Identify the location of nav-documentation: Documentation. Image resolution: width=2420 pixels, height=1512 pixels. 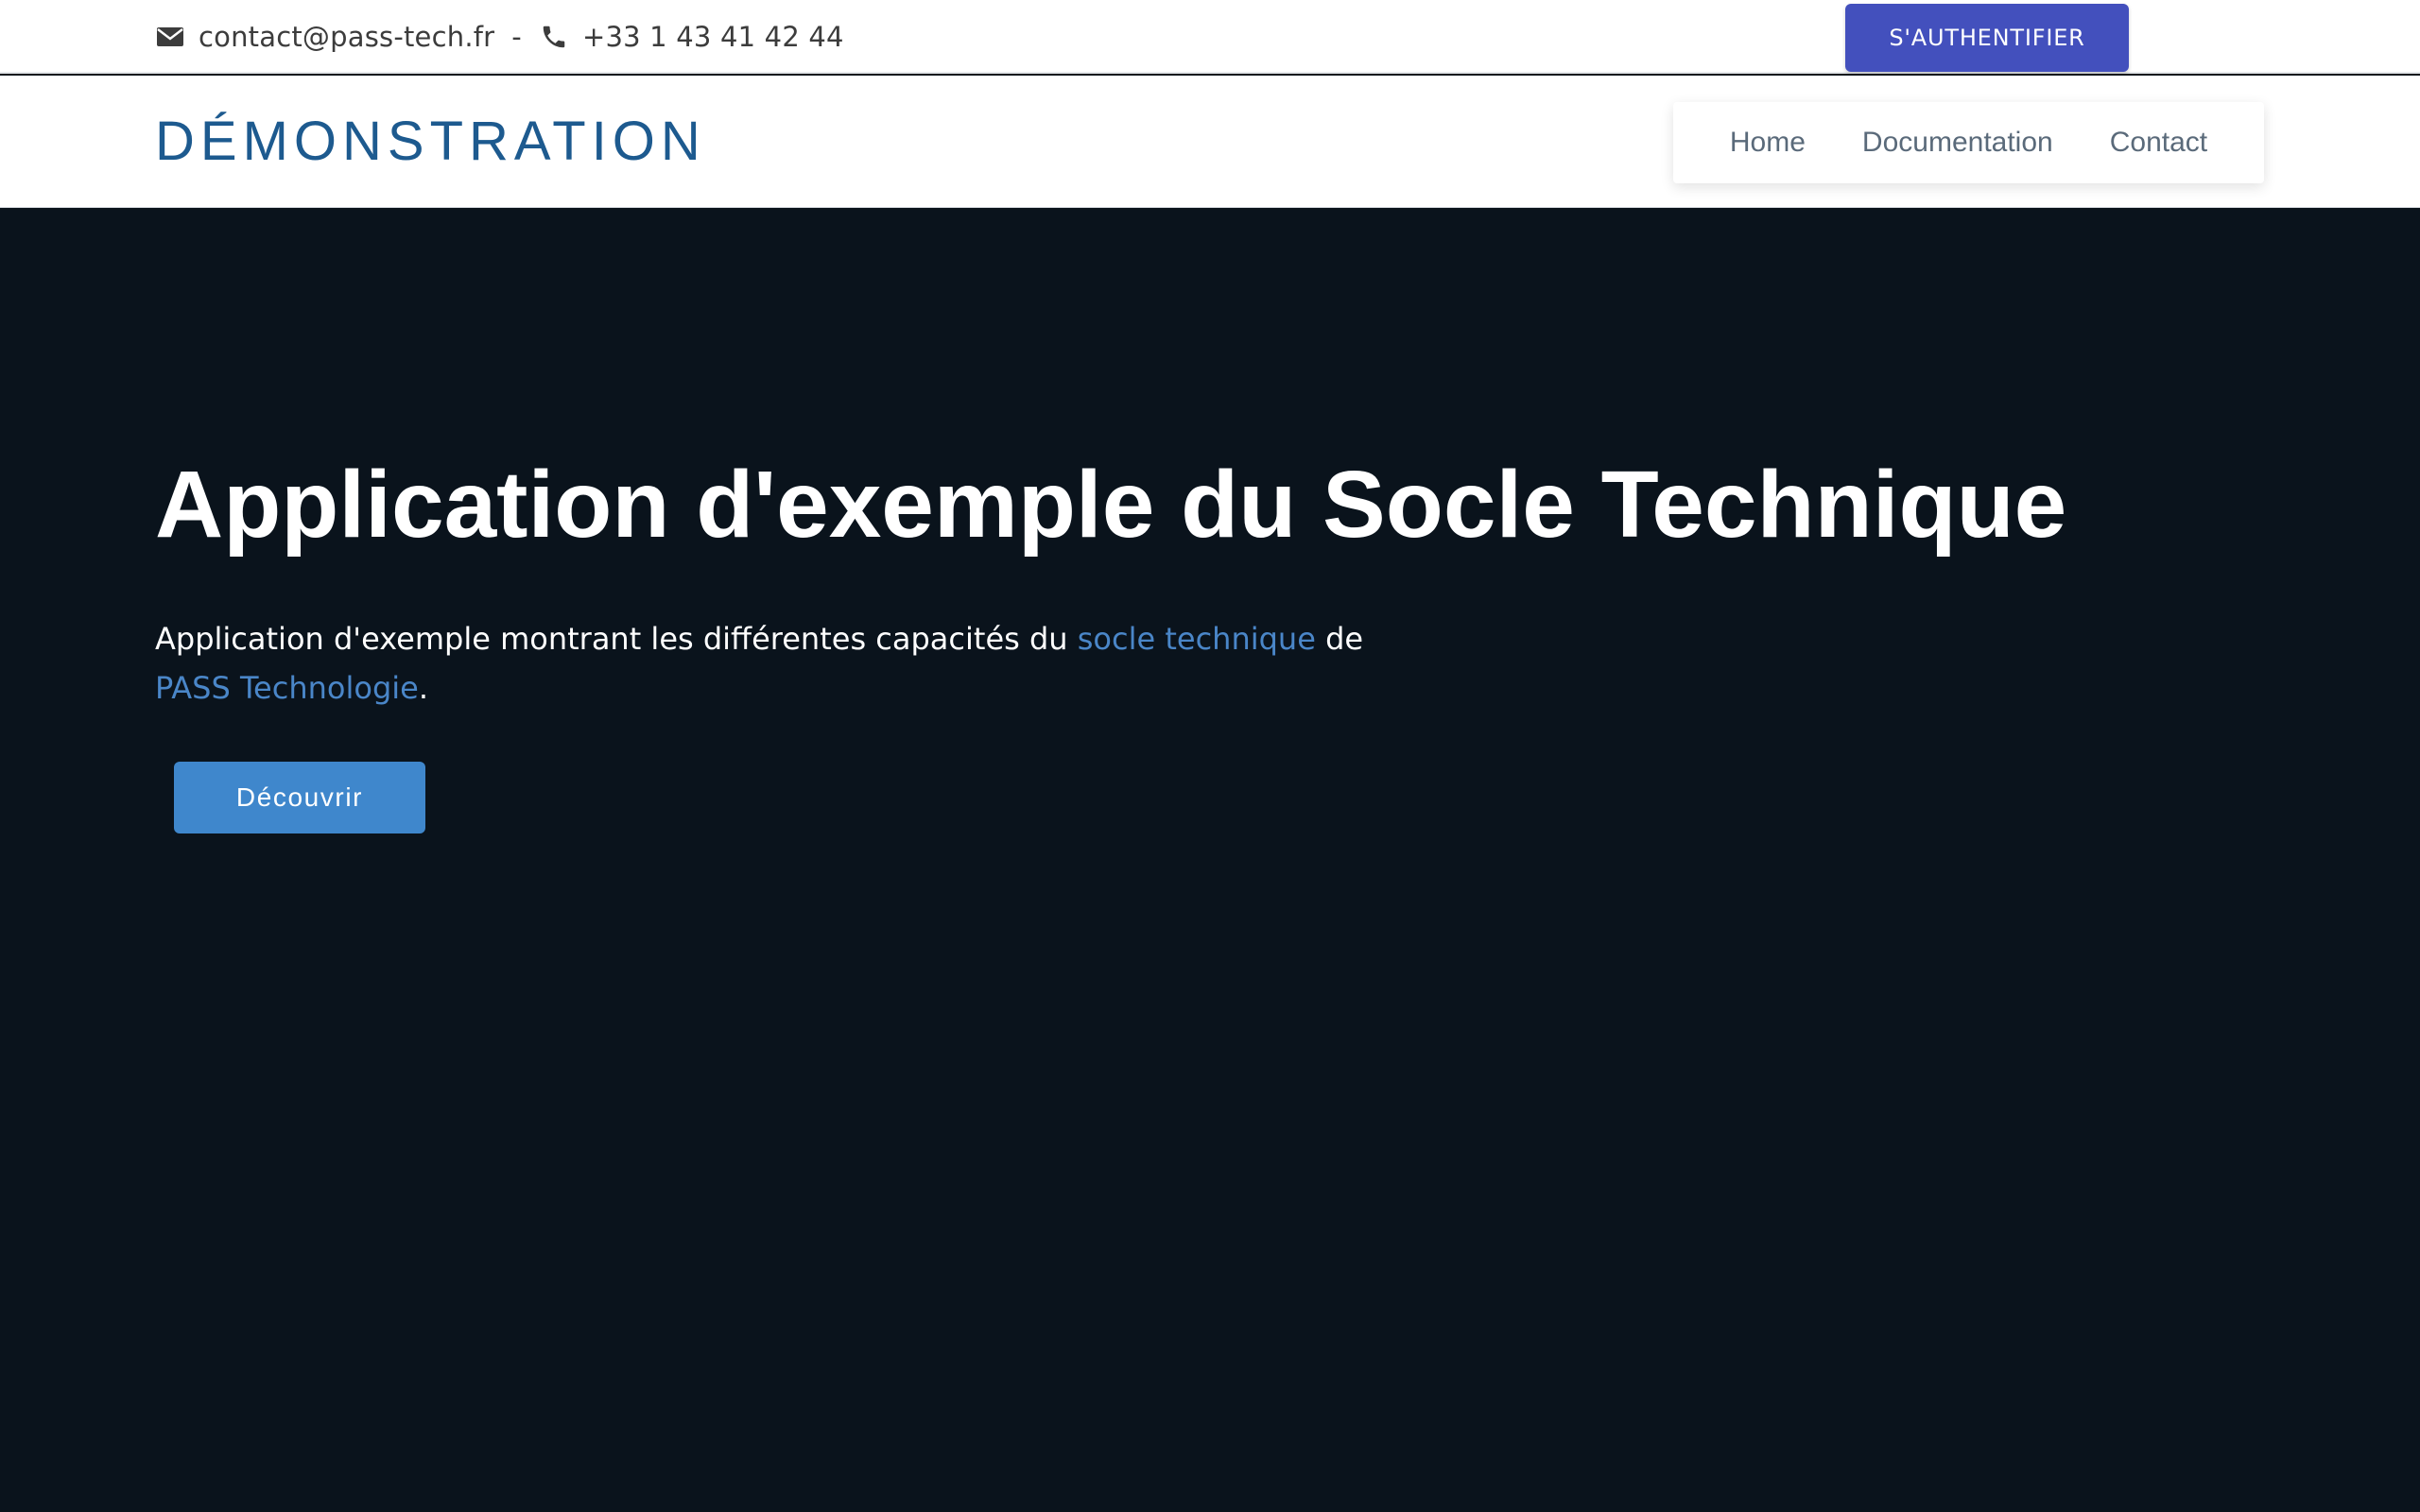
(1958, 143).